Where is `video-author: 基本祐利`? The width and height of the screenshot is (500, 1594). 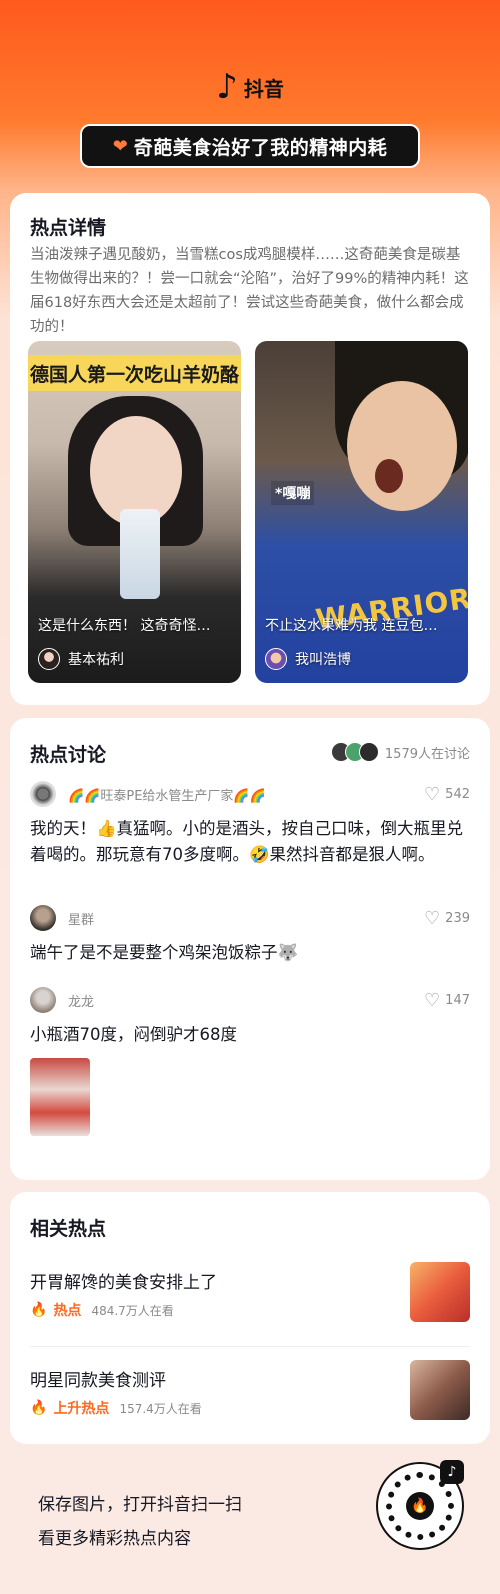 video-author: 基本祐利 is located at coordinates (81, 659).